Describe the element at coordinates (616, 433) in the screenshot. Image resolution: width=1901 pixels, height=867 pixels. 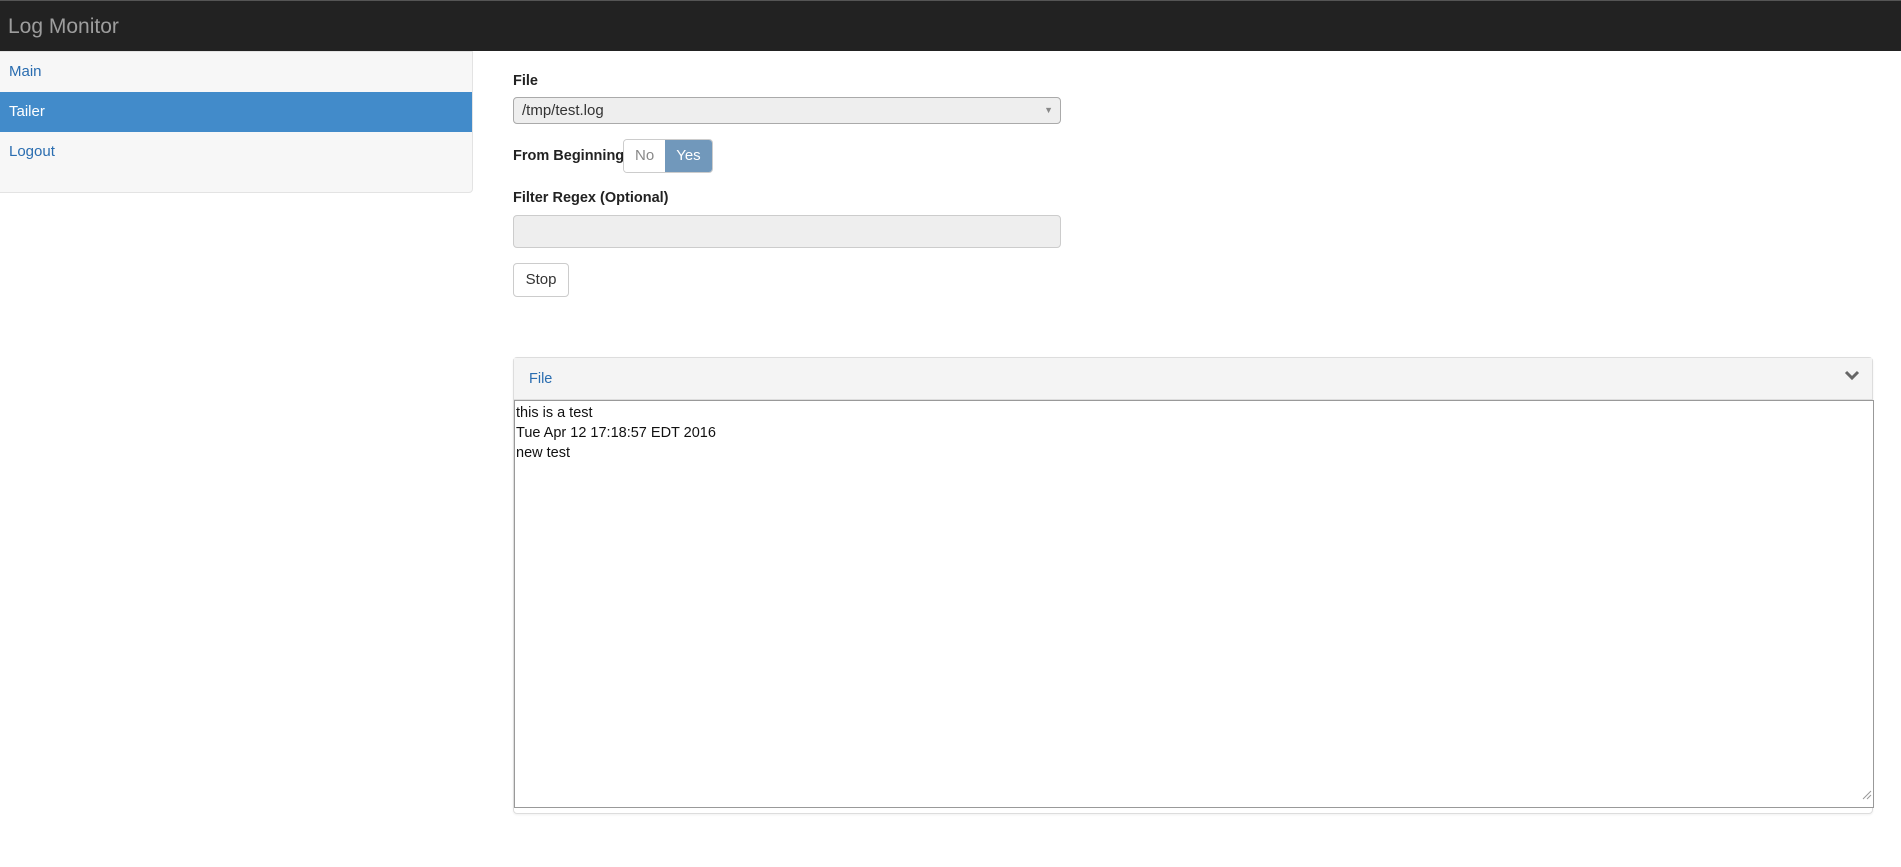
I see `log-line: Tue Apr 12 17:18:57 EDT 2016` at that location.